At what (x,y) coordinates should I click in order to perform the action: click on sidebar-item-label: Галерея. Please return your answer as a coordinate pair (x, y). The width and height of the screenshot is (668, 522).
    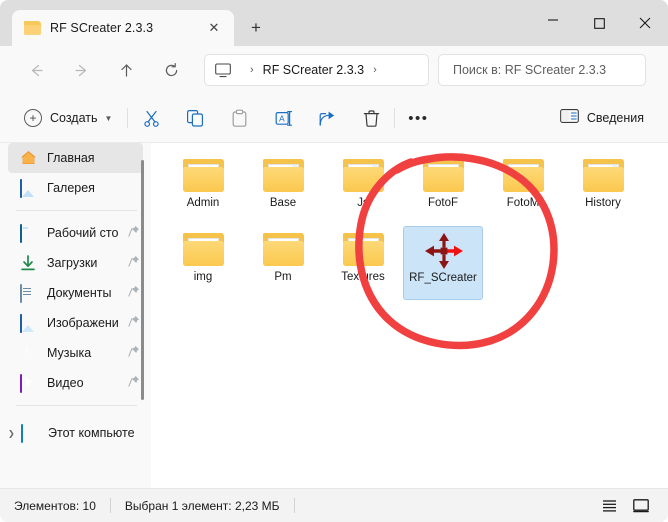
    Looking at the image, I should click on (71, 188).